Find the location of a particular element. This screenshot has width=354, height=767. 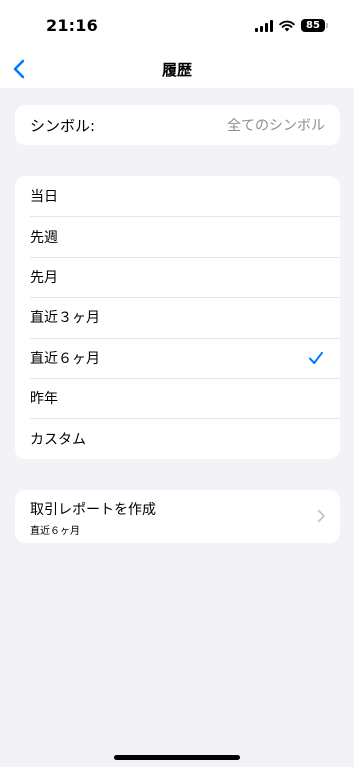

period-item-last-3-months: 直近３ヶ月 is located at coordinates (177, 317).